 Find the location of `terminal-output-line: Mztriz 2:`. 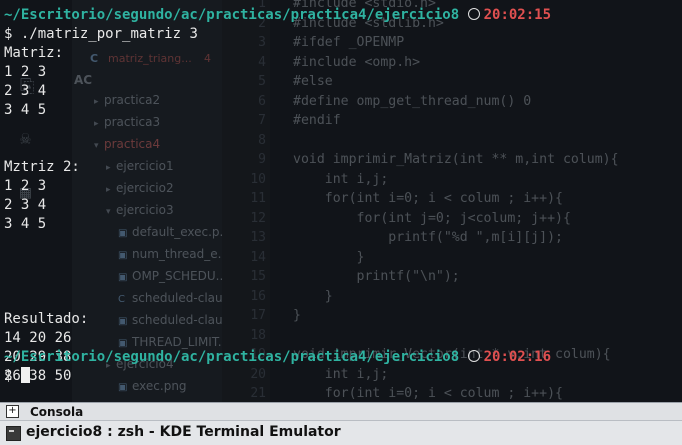

terminal-output-line: Mztriz 2: is located at coordinates (42, 167).